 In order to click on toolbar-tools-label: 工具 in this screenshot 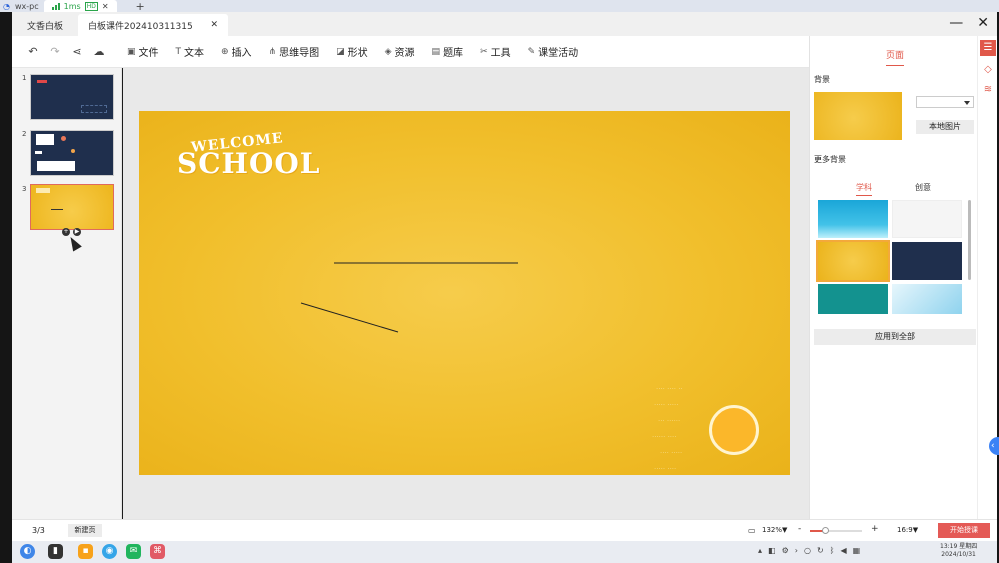, I will do `click(500, 53)`.